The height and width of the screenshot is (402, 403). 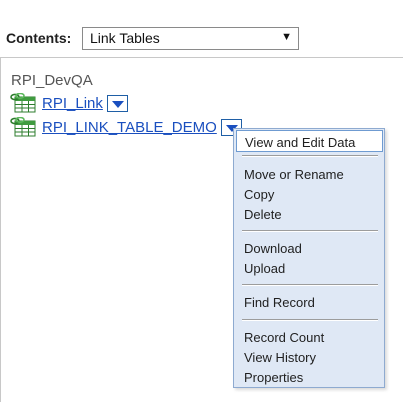 What do you see at coordinates (52, 80) in the screenshot?
I see `tree-root-label: RPI_DevQA` at bounding box center [52, 80].